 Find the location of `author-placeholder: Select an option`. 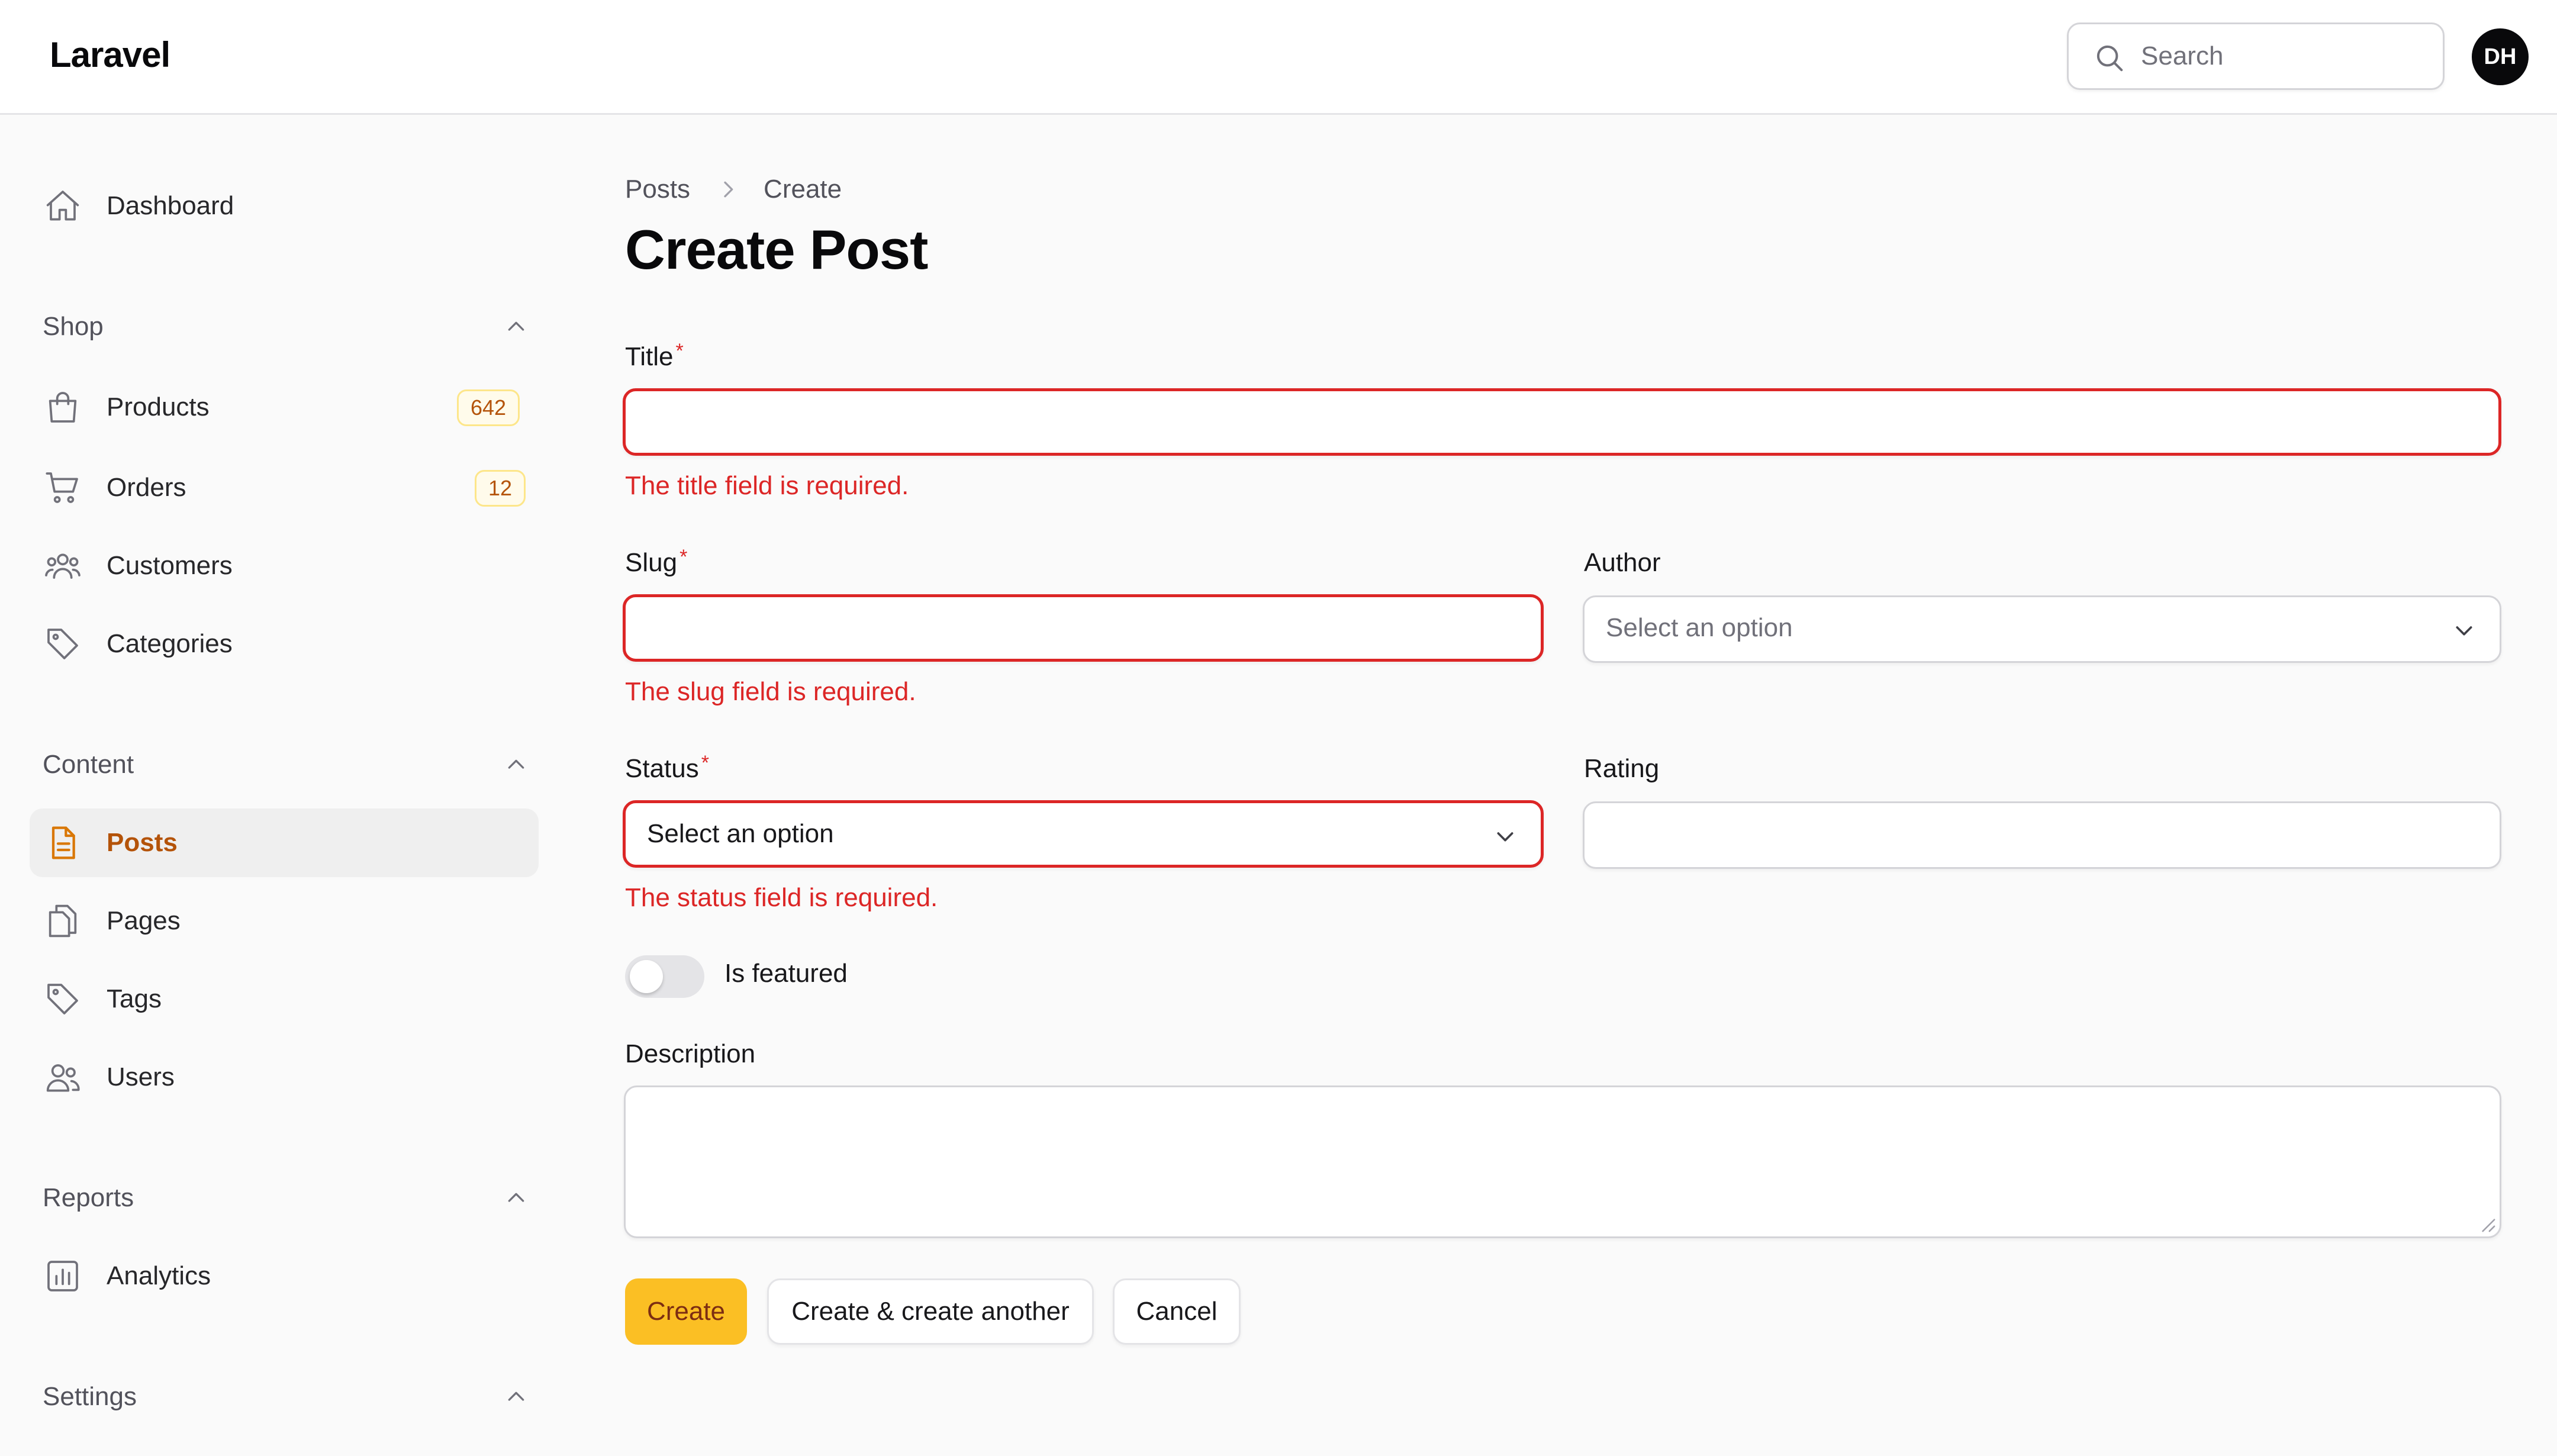

author-placeholder: Select an option is located at coordinates (1699, 628).